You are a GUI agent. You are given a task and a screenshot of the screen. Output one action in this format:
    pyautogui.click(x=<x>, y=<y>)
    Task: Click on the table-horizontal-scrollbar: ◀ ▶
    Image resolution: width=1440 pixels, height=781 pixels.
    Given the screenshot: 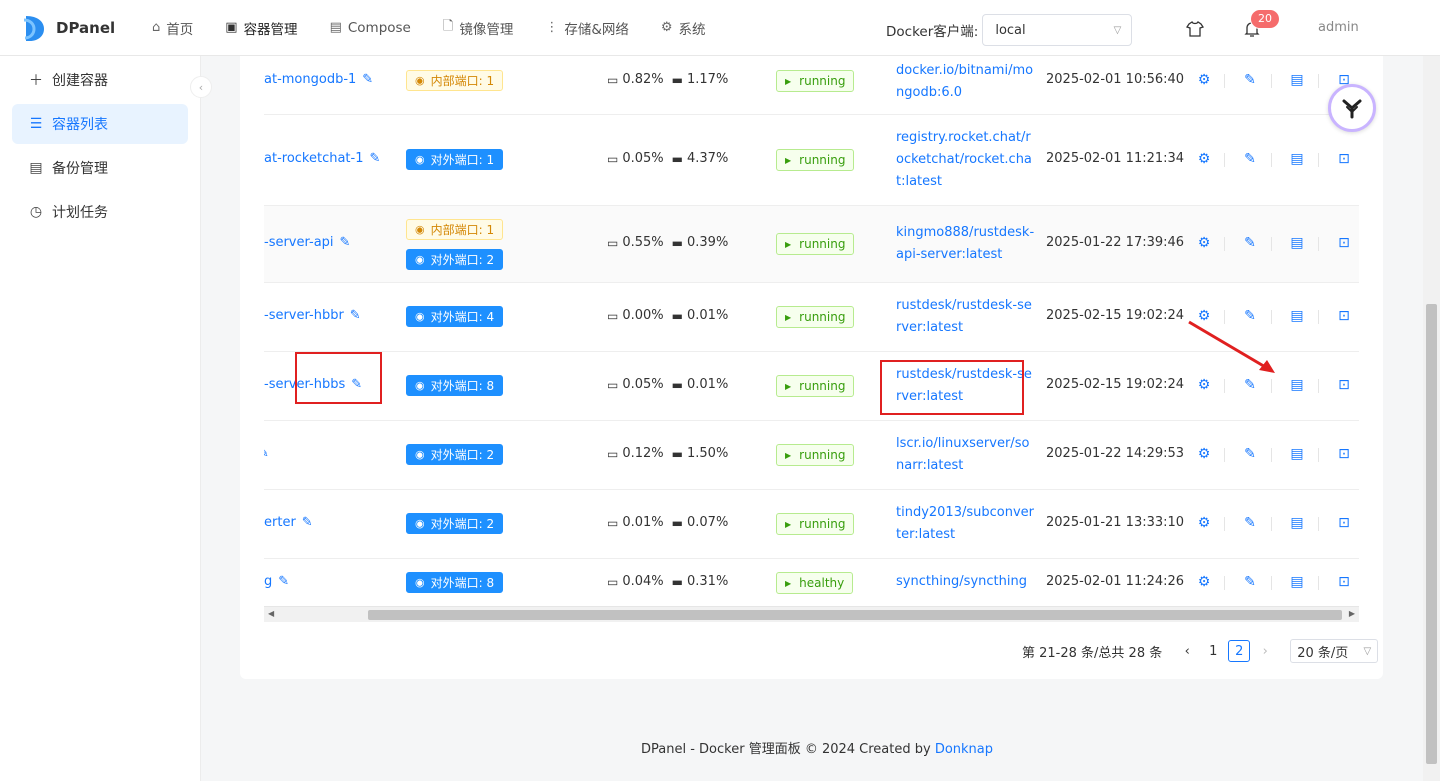 What is the action you would take?
    pyautogui.click(x=811, y=614)
    